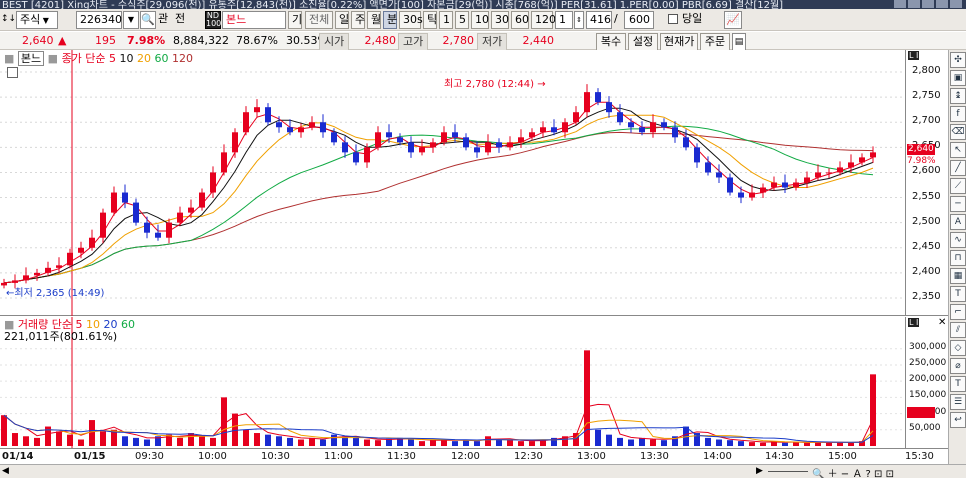  I want to click on stock-name-field: 본느, so click(254, 20).